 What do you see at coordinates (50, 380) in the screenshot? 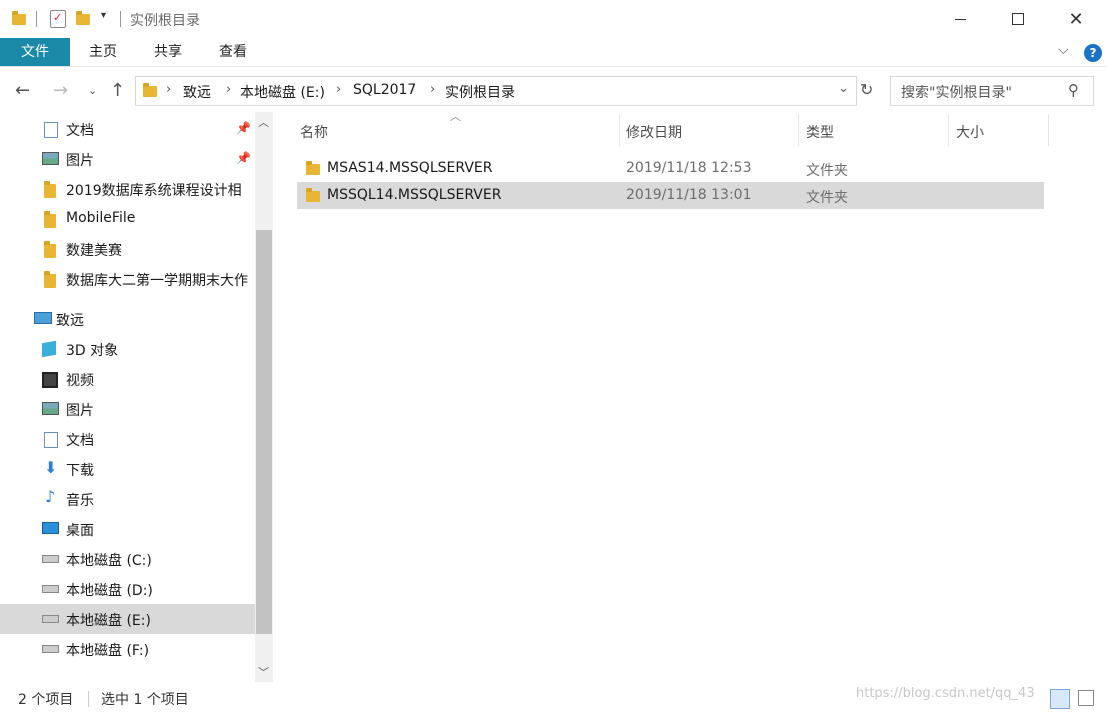
I see `video-icon` at bounding box center [50, 380].